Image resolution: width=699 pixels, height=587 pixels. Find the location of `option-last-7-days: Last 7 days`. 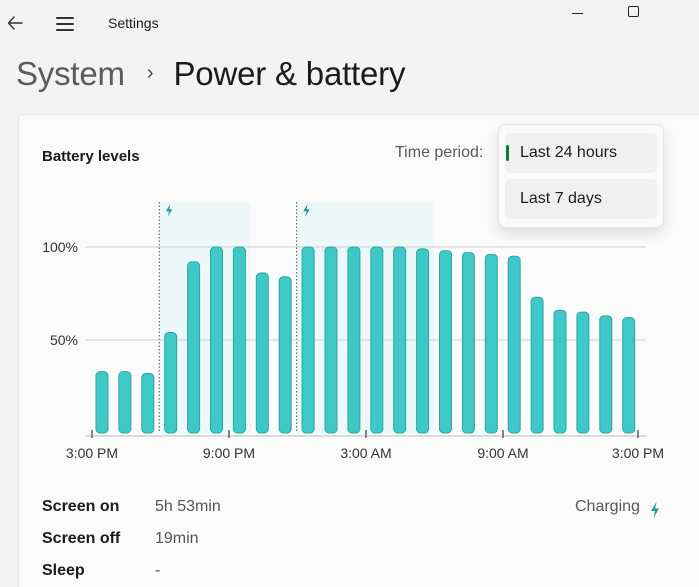

option-last-7-days: Last 7 days is located at coordinates (581, 199).